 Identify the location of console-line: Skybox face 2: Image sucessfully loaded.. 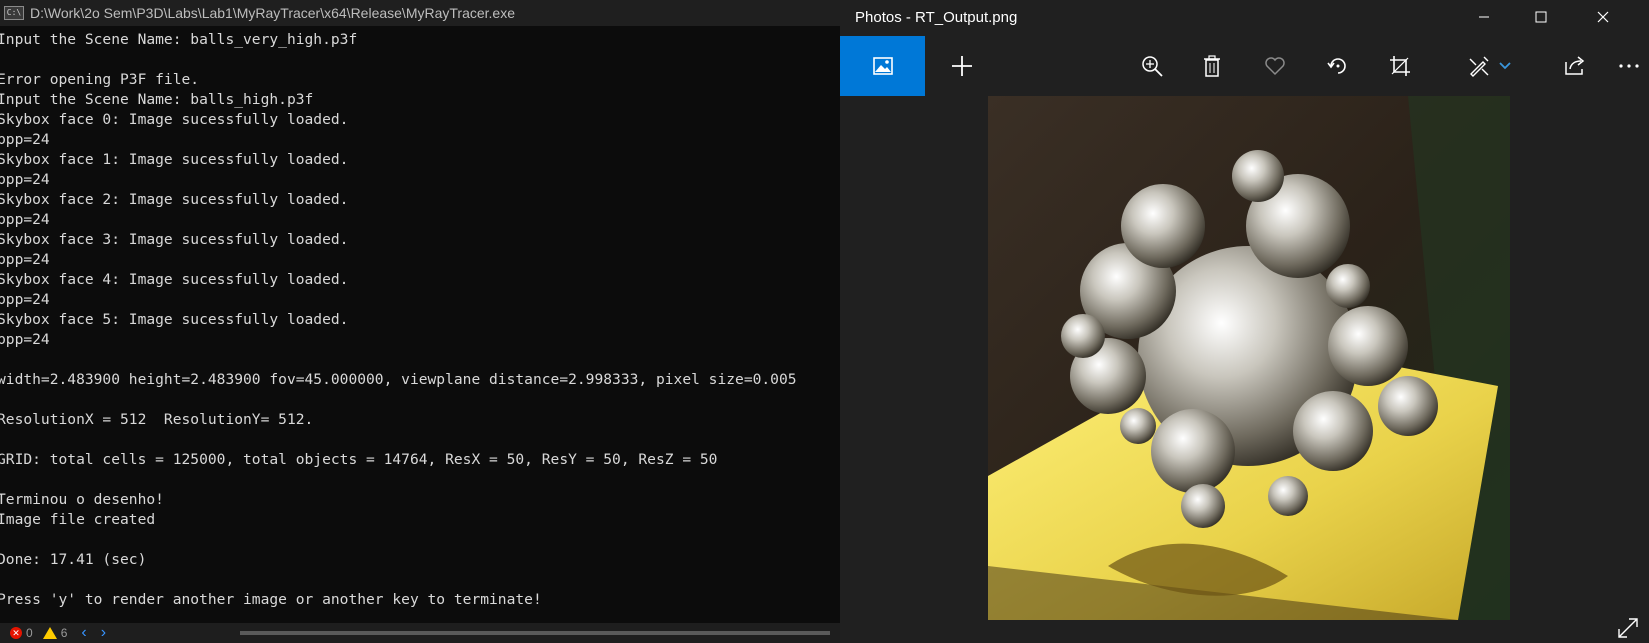
(174, 199).